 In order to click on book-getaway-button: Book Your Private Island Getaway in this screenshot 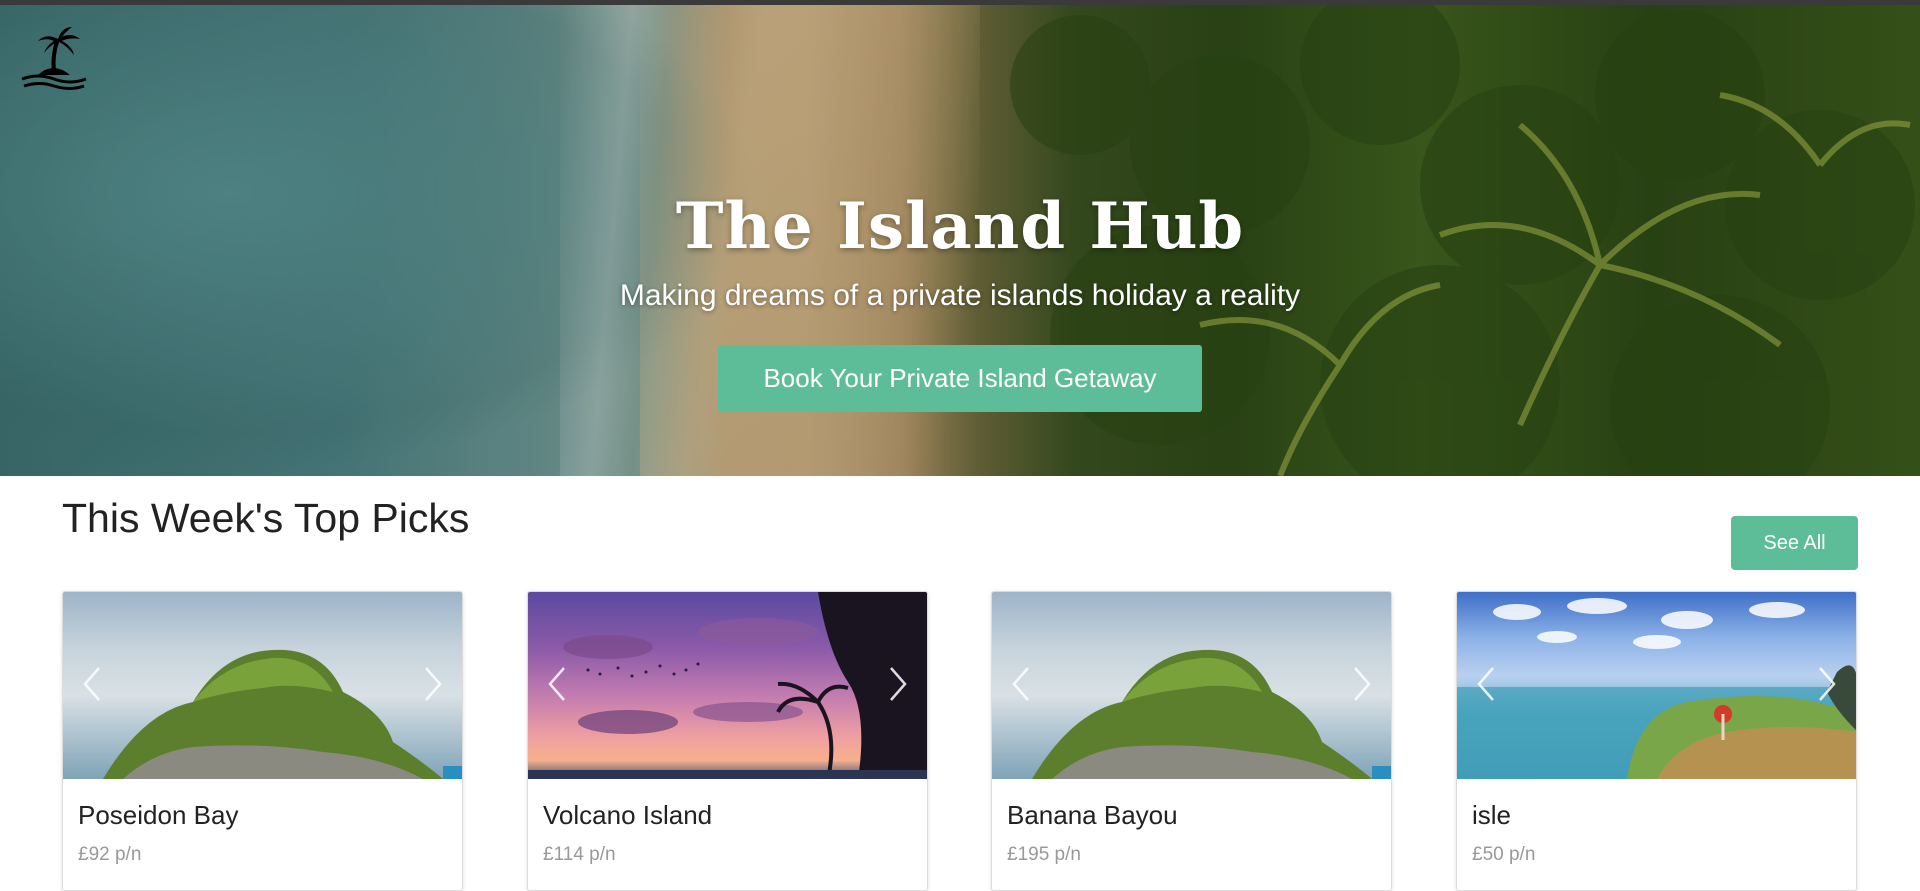, I will do `click(960, 378)`.